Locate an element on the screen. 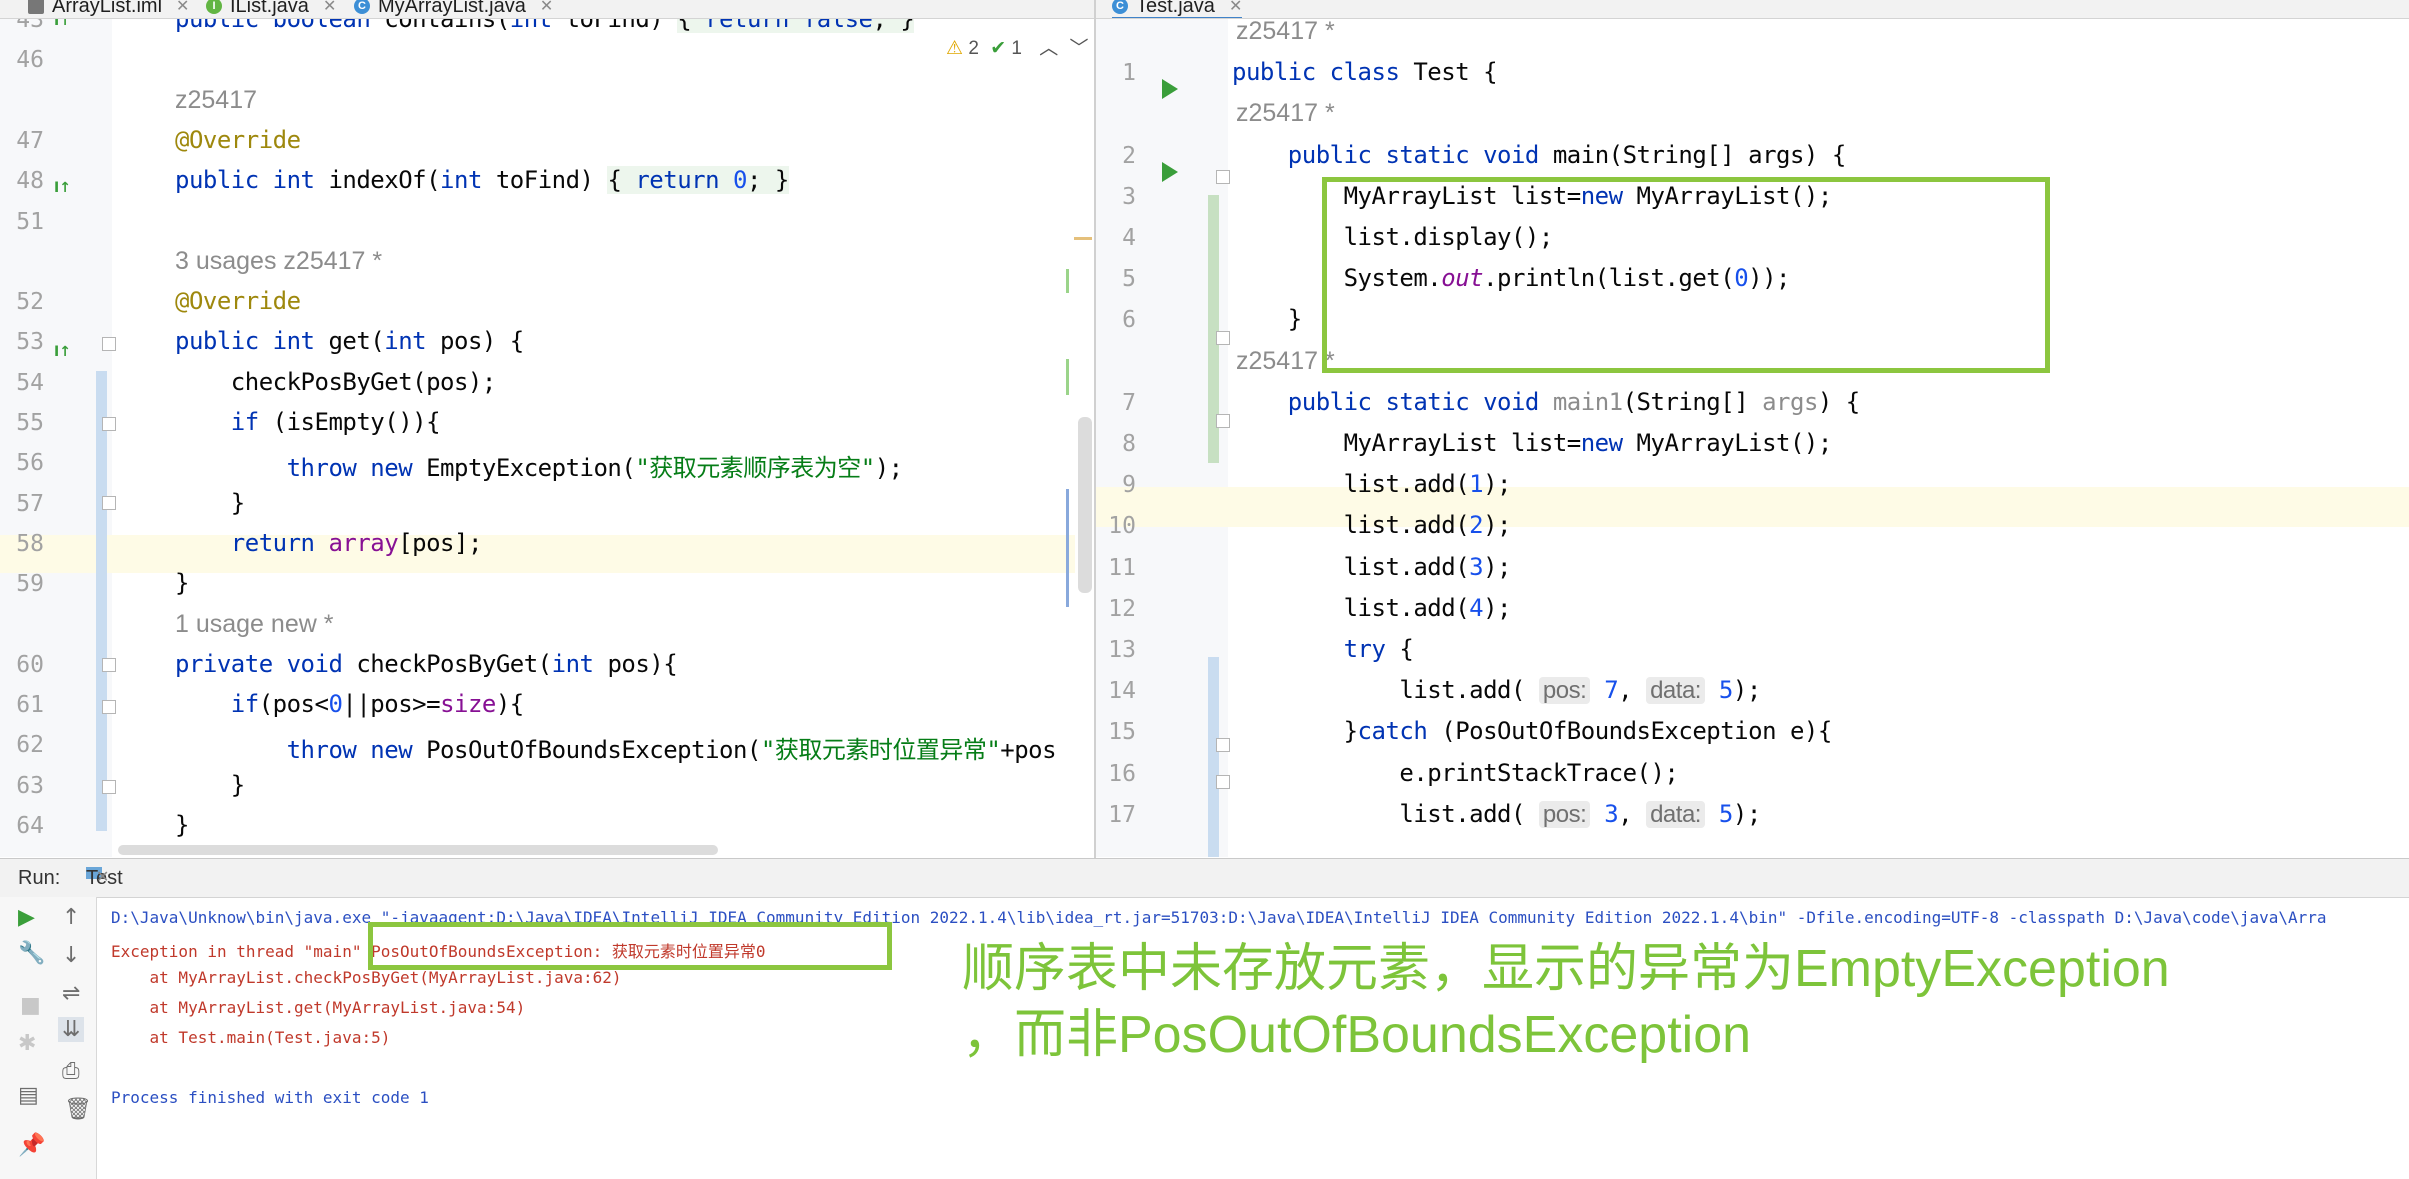  line-number: 53 is located at coordinates (22, 342).